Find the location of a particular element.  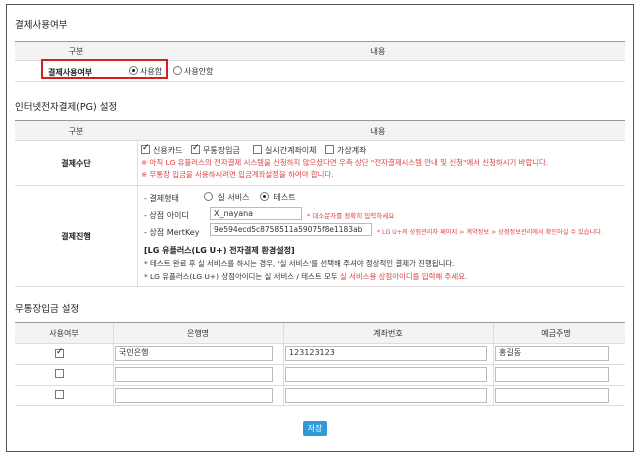

env-notice-2-highlight: 실 서비스용 상점아이디를 입력해 주세요. is located at coordinates (403, 276).